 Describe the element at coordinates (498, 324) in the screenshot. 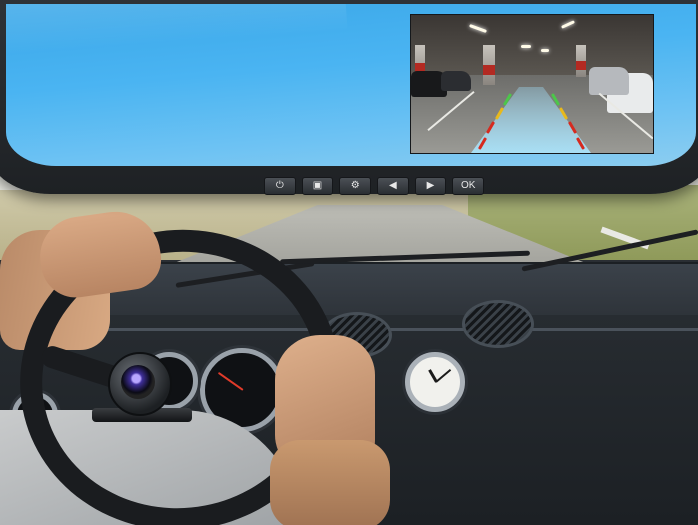

I see `air-vent-right` at that location.